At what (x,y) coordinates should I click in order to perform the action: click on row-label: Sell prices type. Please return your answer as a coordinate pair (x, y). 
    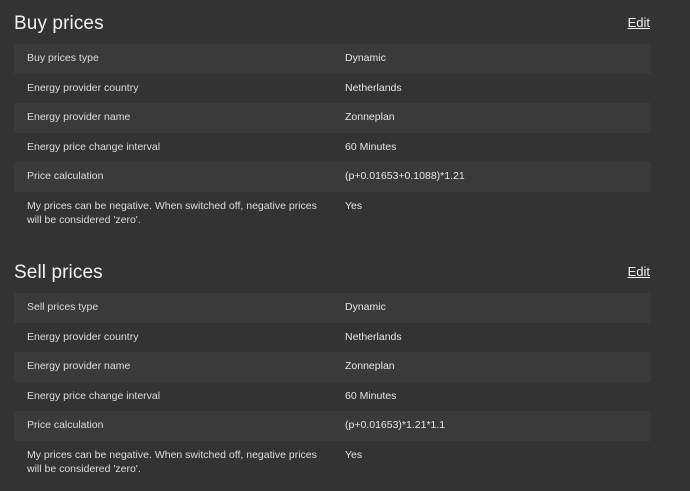
    Looking at the image, I should click on (63, 307).